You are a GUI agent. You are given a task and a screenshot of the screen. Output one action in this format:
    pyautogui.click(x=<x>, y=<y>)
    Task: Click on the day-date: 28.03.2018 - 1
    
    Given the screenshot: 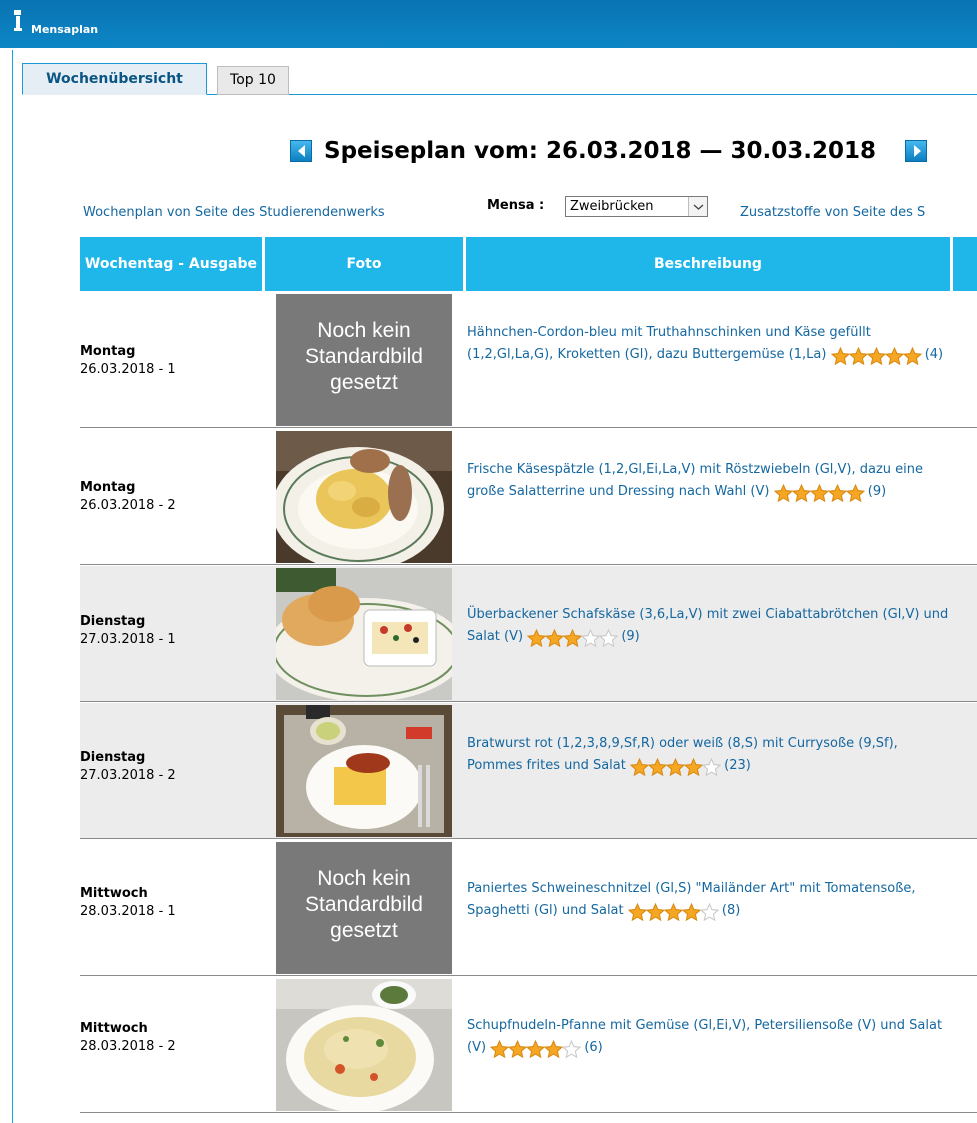 What is the action you would take?
    pyautogui.click(x=128, y=911)
    